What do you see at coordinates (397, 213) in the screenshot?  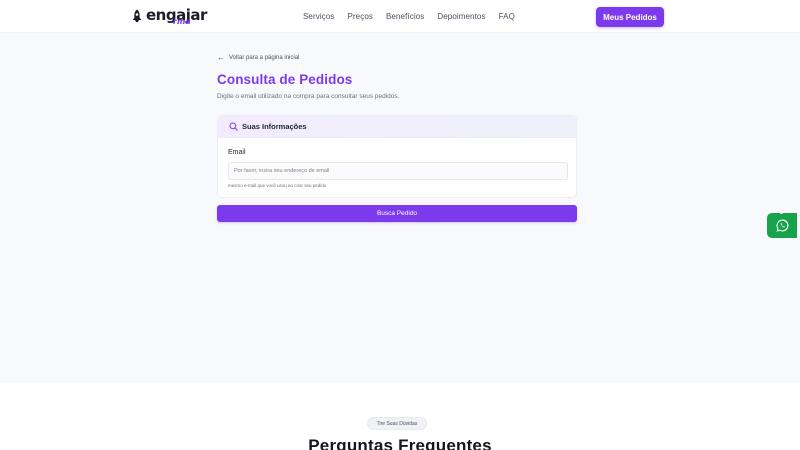 I see `search-order-button: Busca Pedido` at bounding box center [397, 213].